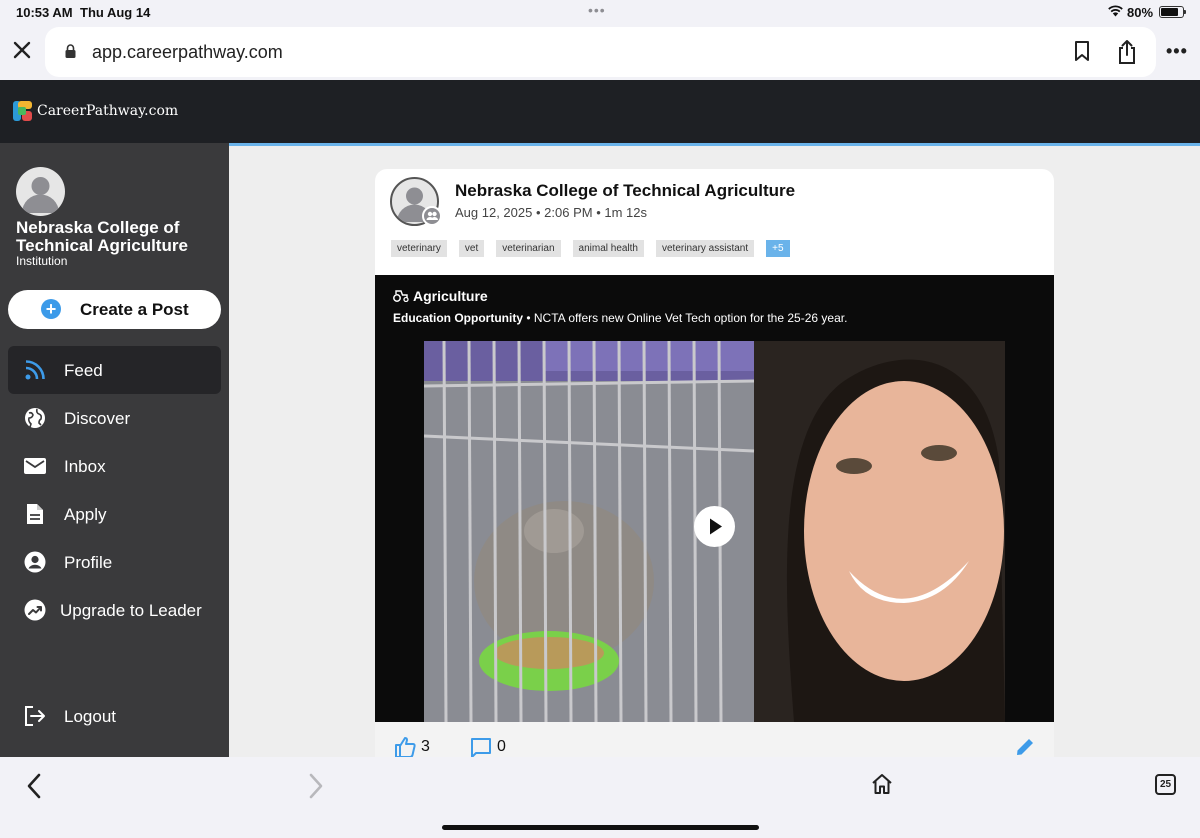 Image resolution: width=1200 pixels, height=838 pixels. Describe the element at coordinates (85, 466) in the screenshot. I see `sidebar-item-label: Inbox` at that location.